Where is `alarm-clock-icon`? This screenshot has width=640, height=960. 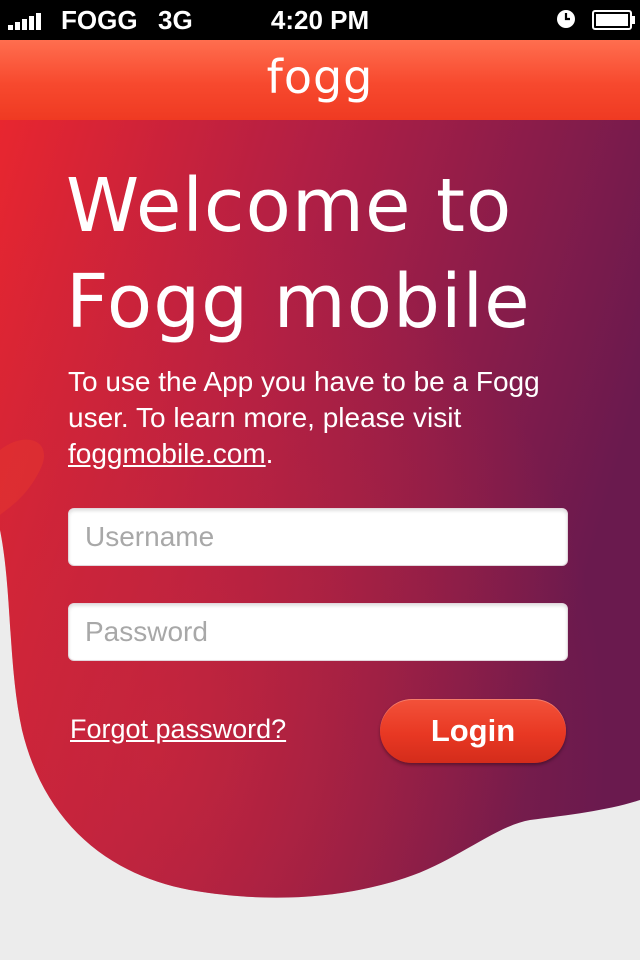 alarm-clock-icon is located at coordinates (566, 19).